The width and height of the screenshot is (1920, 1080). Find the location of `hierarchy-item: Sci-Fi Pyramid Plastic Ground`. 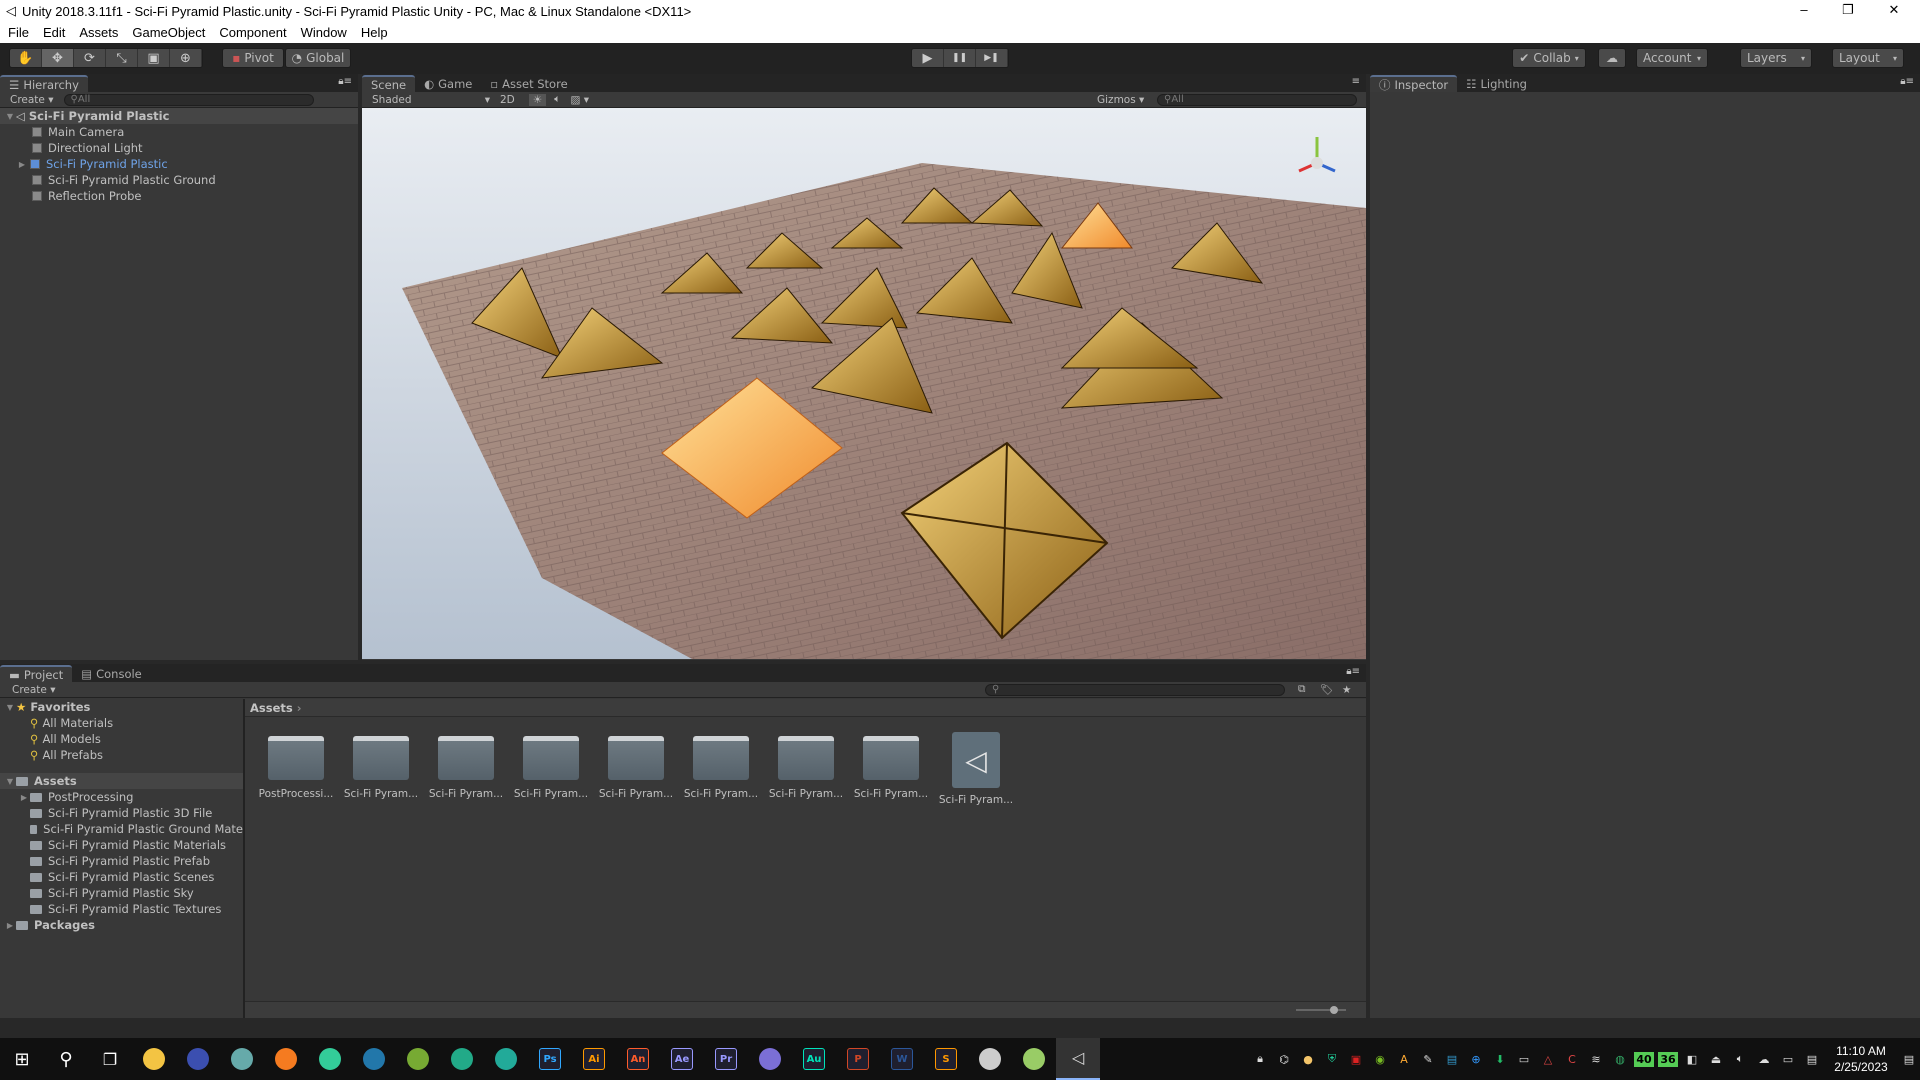

hierarchy-item: Sci-Fi Pyramid Plastic Ground is located at coordinates (179, 180).